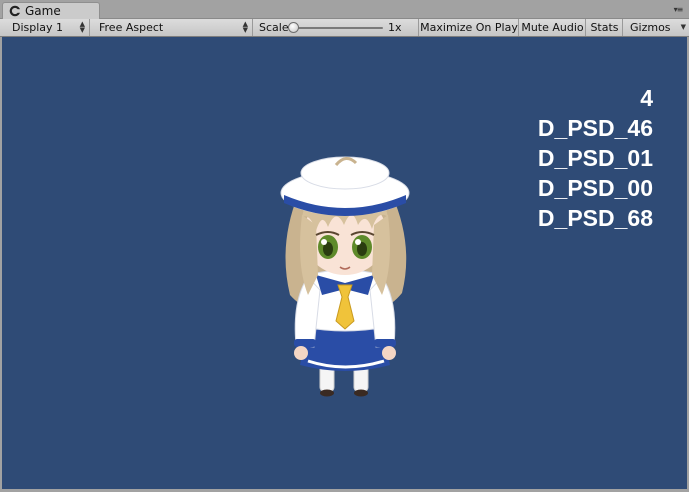 This screenshot has height=492, width=689. I want to click on scale-slider-track, so click(338, 28).